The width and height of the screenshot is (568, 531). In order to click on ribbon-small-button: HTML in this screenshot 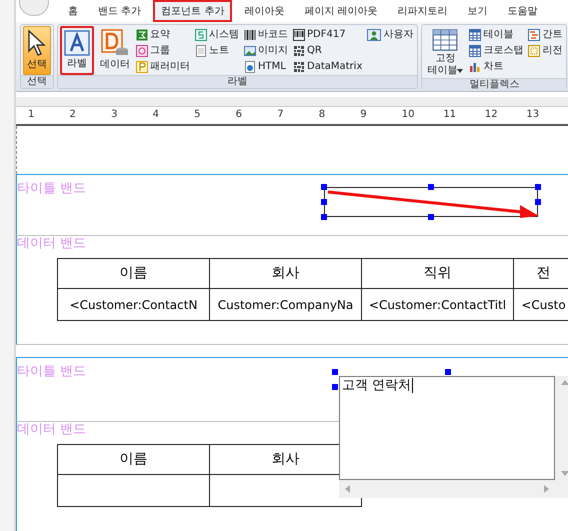, I will do `click(267, 67)`.